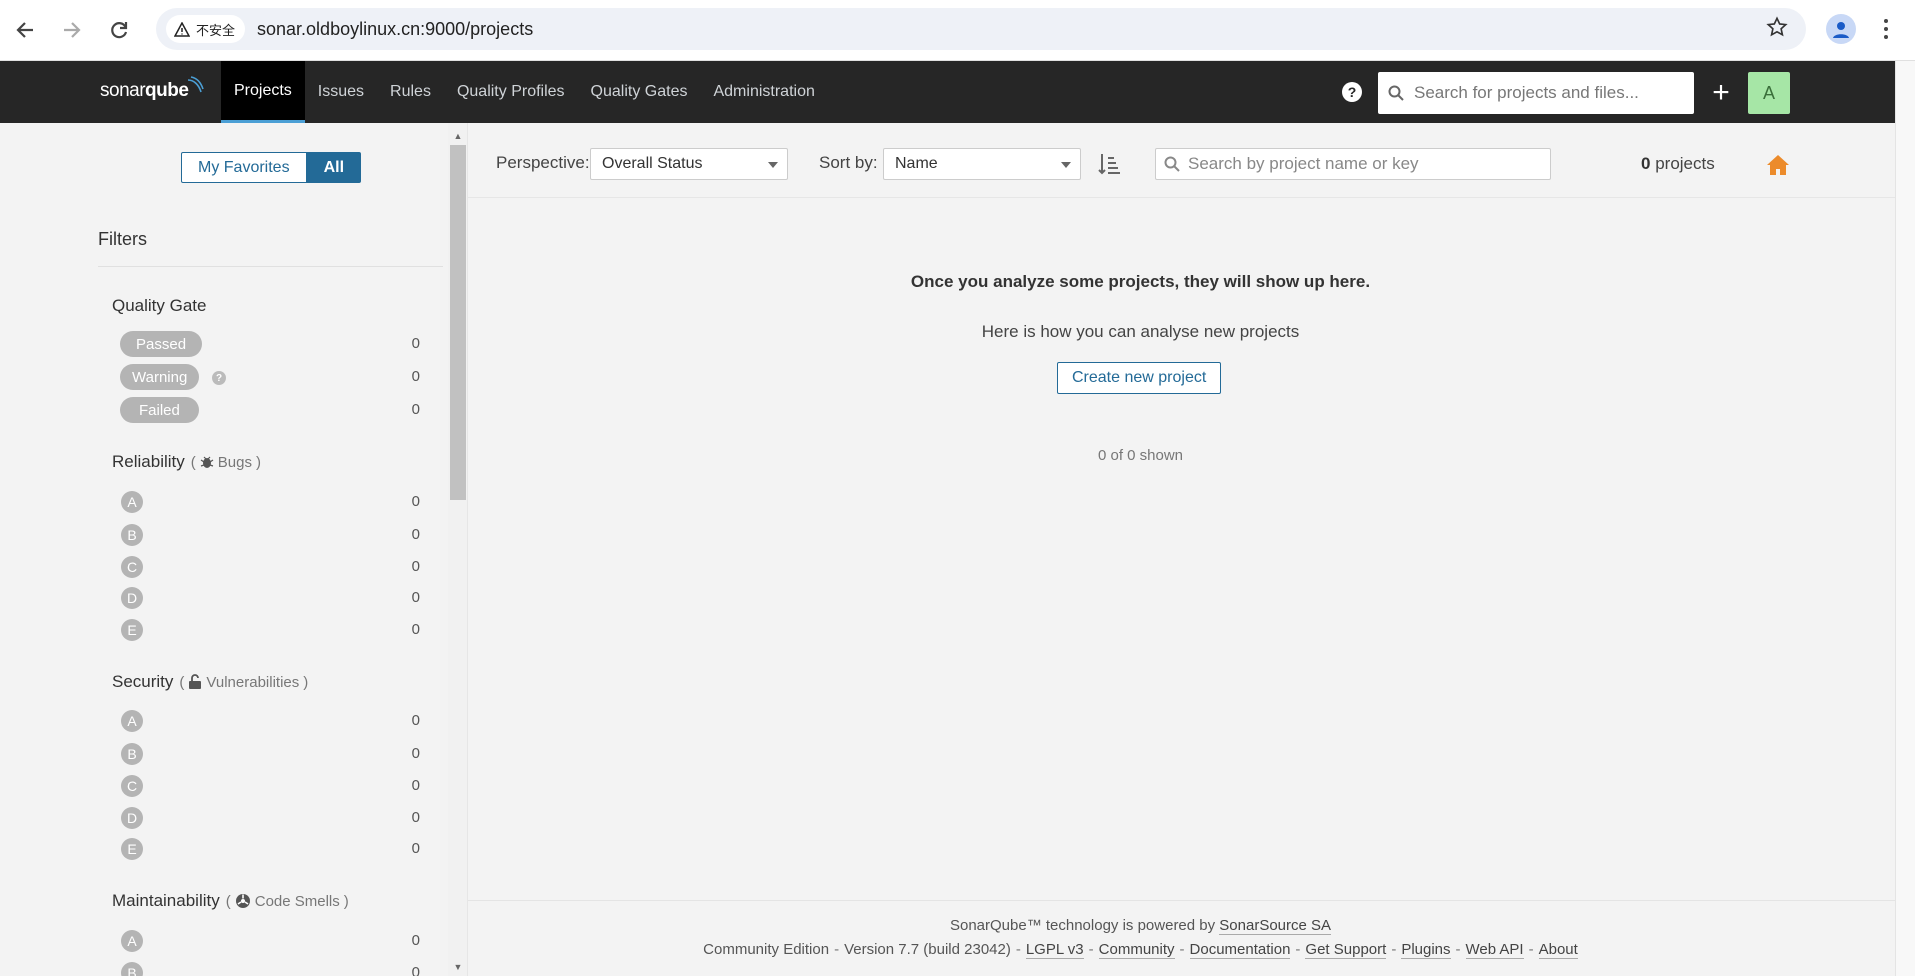 This screenshot has width=1915, height=976. What do you see at coordinates (1084, 925) in the screenshot?
I see `powered-by-text: SonarQube™ technology is powered by` at bounding box center [1084, 925].